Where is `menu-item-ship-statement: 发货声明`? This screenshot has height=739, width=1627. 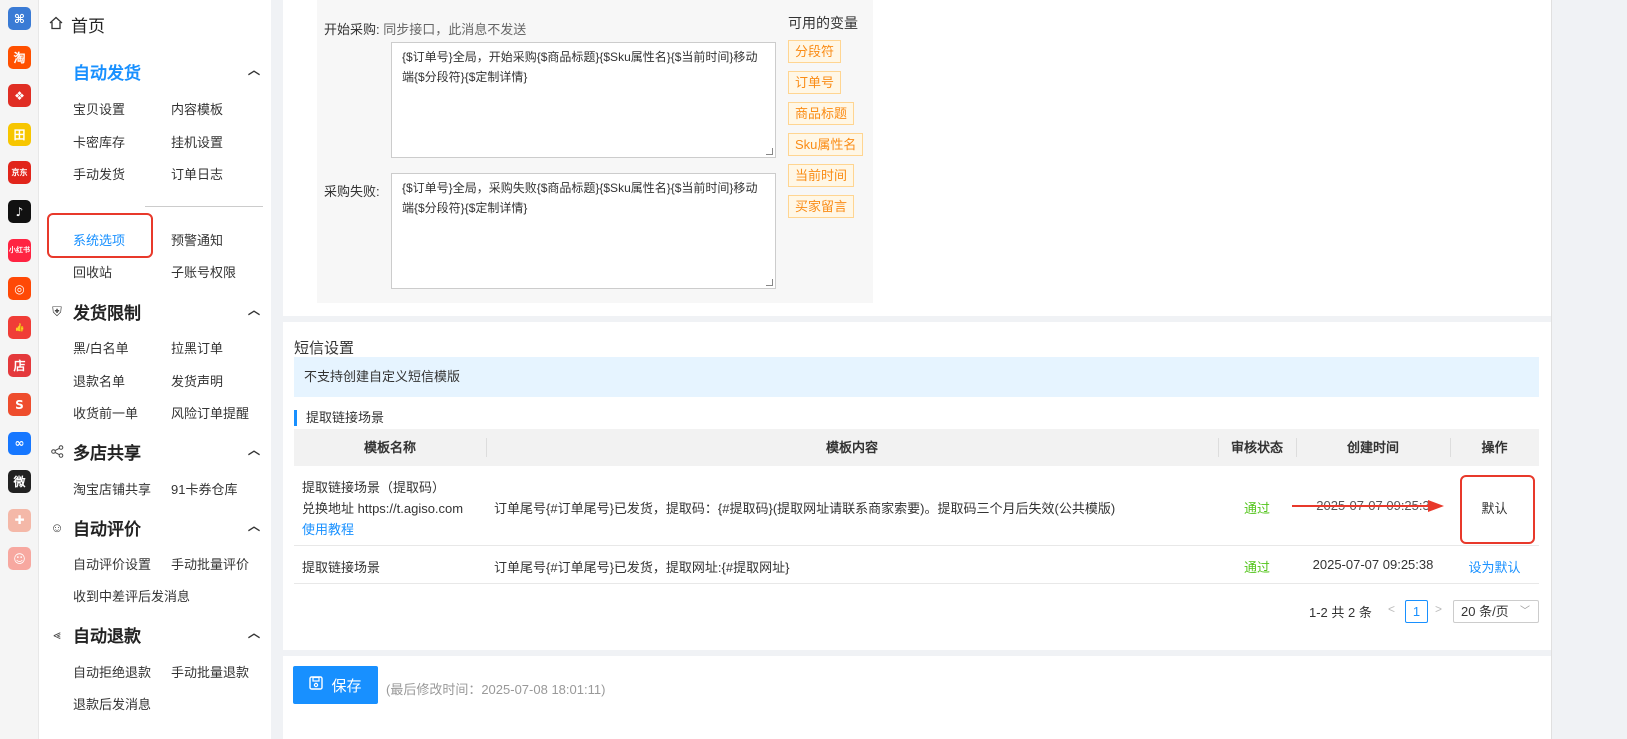 menu-item-ship-statement: 发货声明 is located at coordinates (197, 380).